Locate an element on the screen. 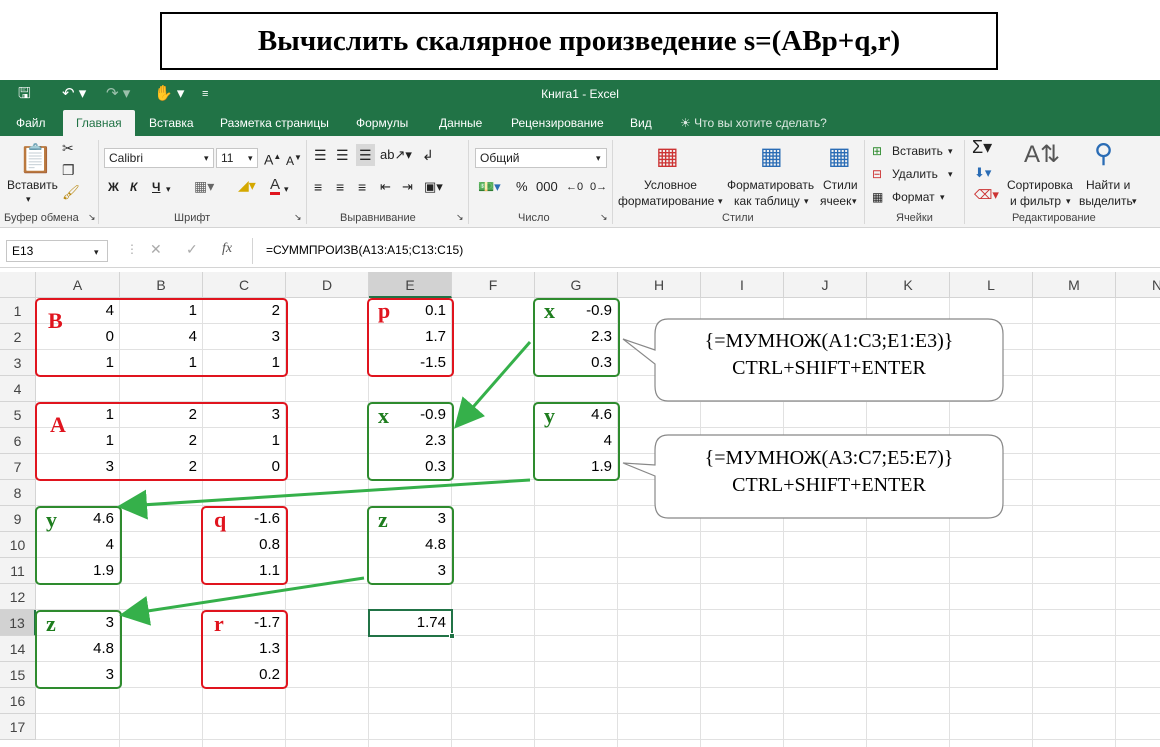 This screenshot has height=747, width=1160. styles-group-label: Стили is located at coordinates (738, 218).